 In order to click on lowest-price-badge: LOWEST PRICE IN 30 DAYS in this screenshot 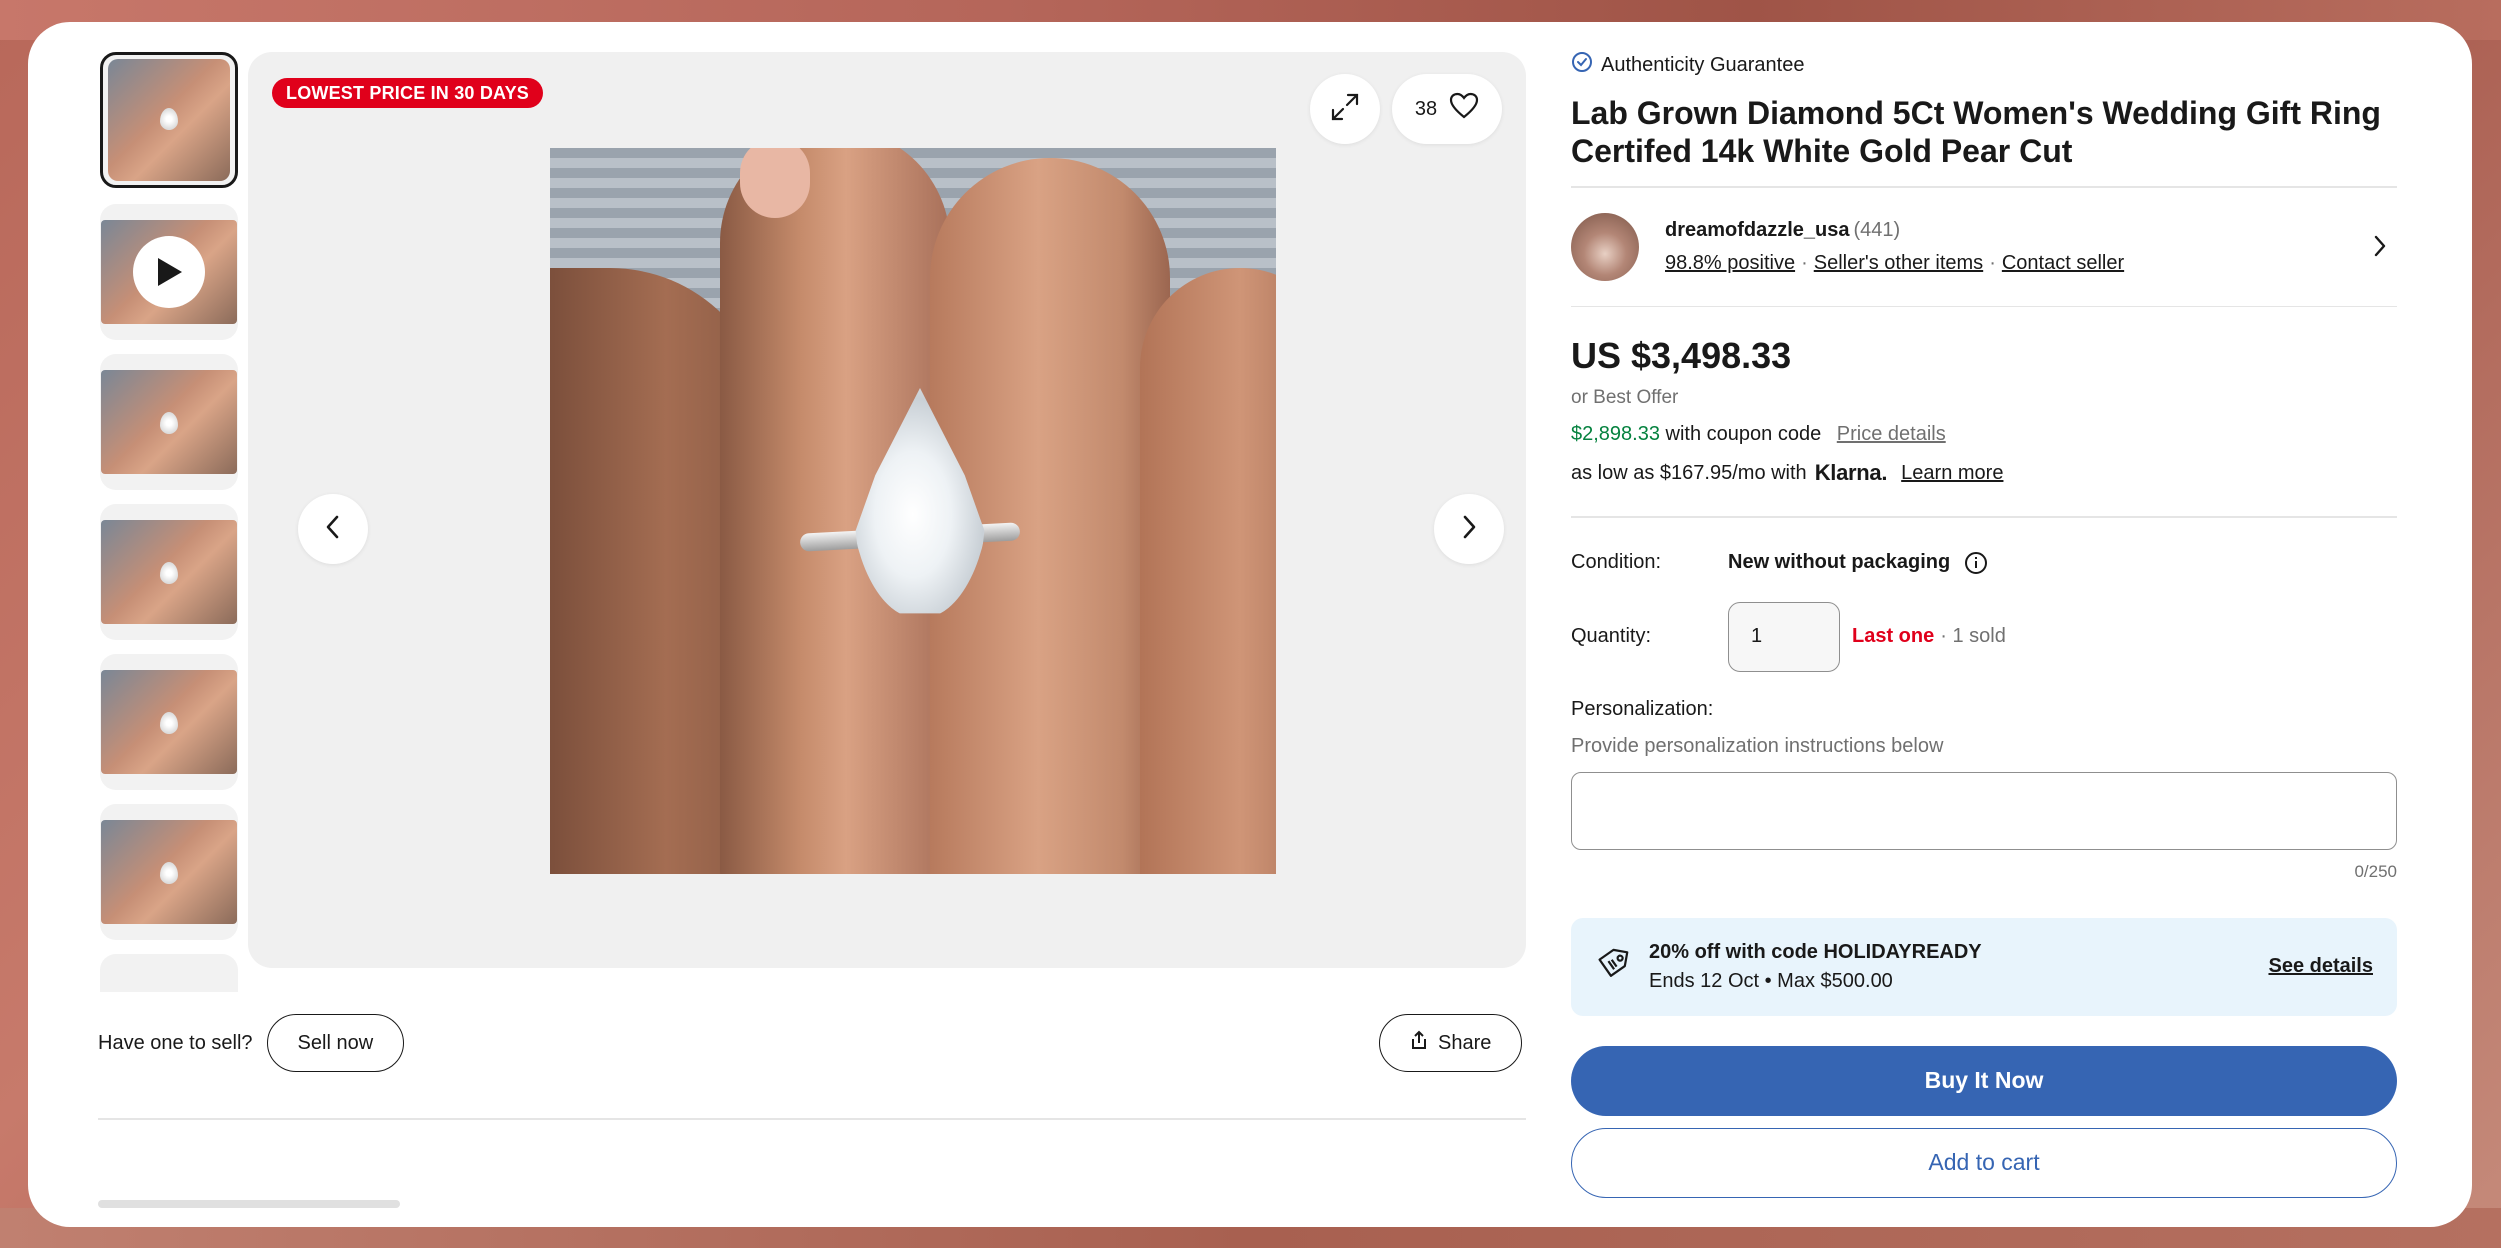, I will do `click(407, 93)`.